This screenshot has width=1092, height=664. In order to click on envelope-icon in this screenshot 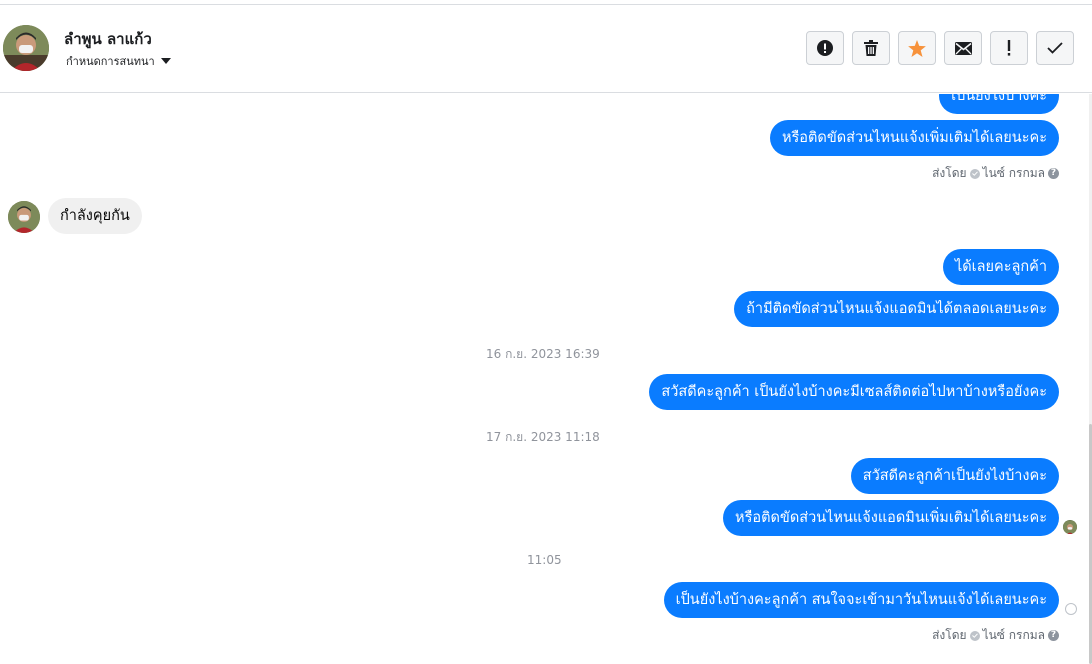, I will do `click(963, 48)`.